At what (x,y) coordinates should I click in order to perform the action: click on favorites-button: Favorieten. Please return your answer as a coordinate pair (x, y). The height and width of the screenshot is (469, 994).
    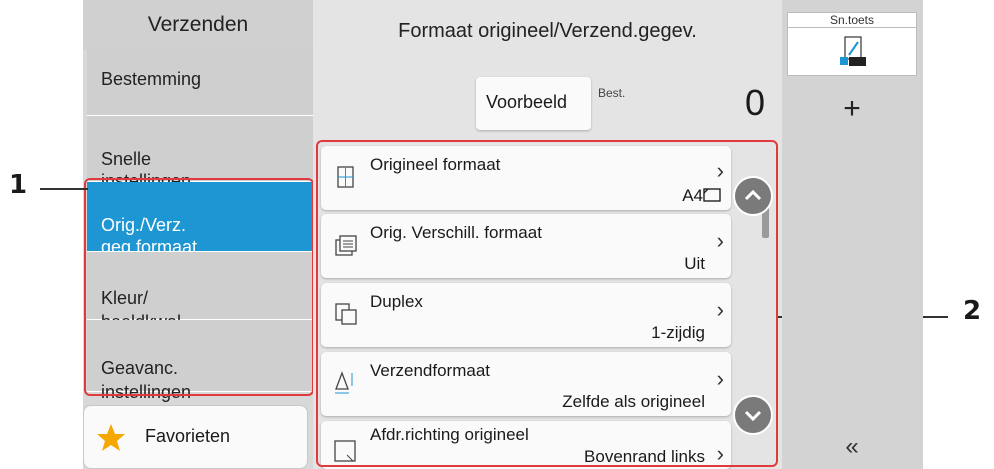
    Looking at the image, I should click on (195, 437).